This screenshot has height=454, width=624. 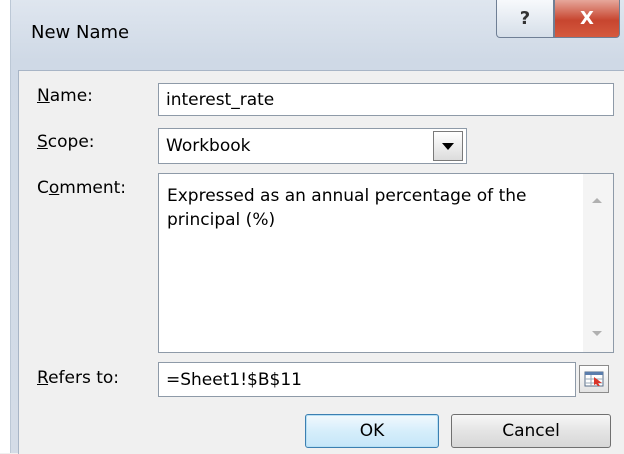 I want to click on ok-button: OK, so click(x=372, y=431).